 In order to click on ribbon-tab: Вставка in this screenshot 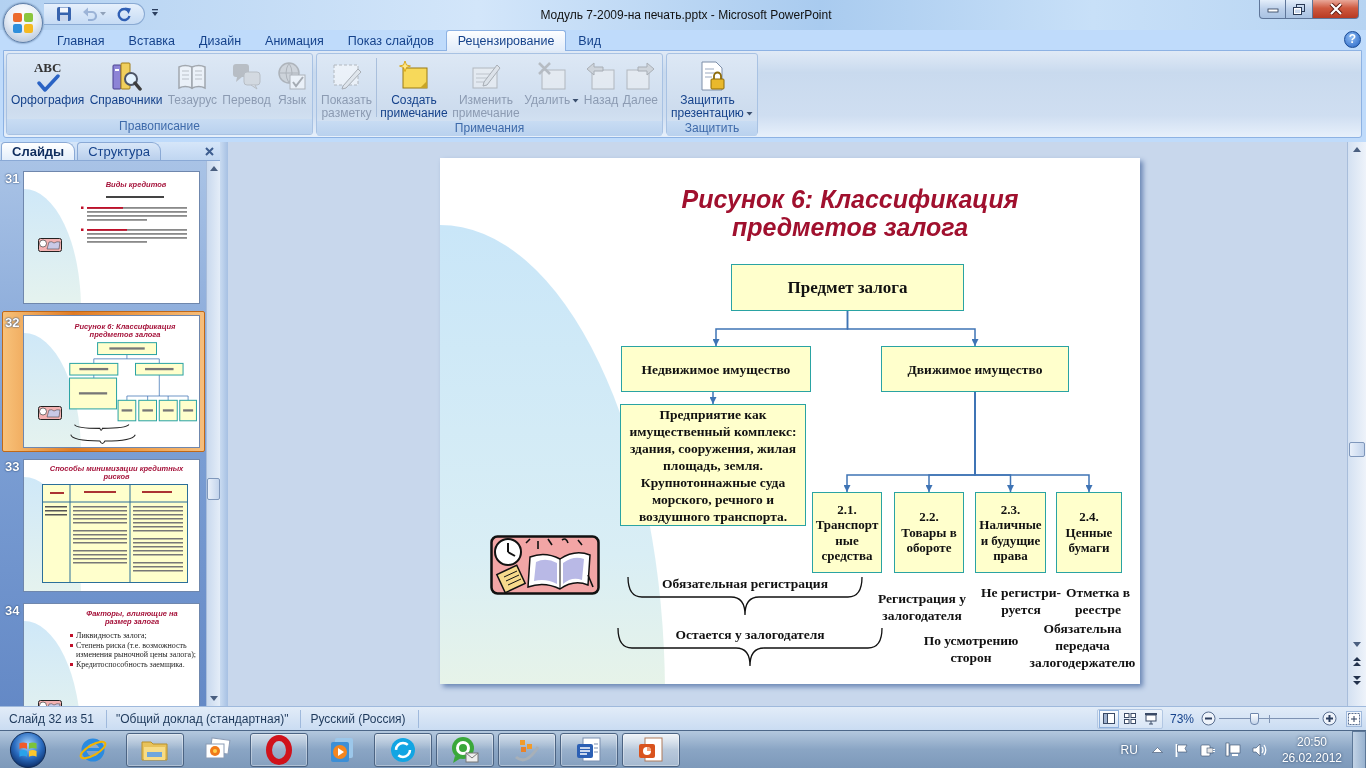, I will do `click(152, 40)`.